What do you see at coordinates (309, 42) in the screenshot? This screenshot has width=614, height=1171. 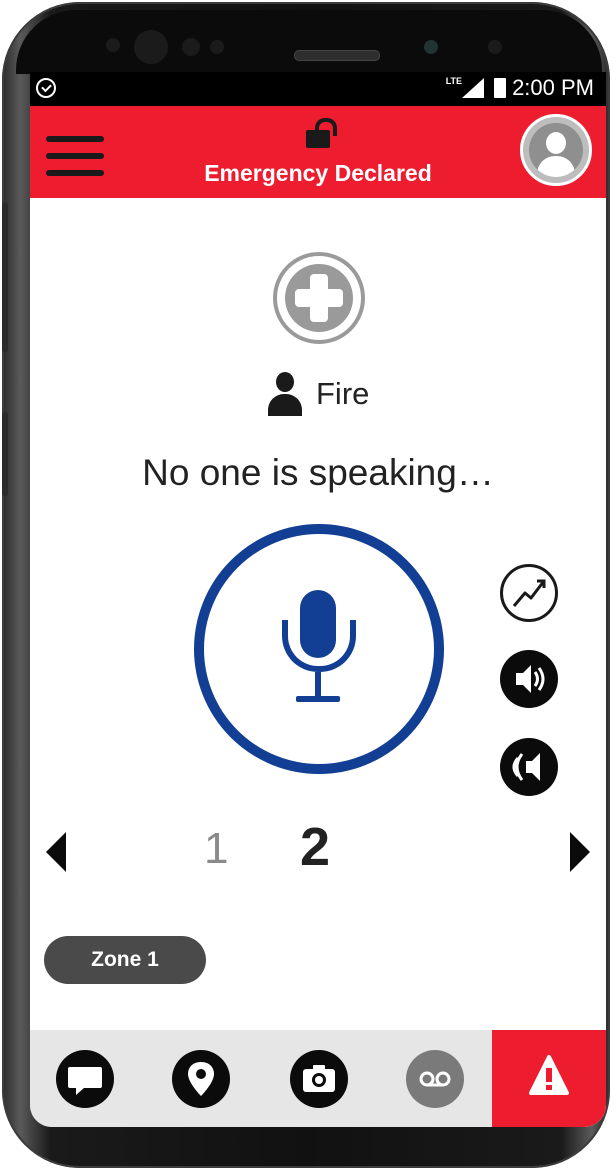 I see `top-bezel` at bounding box center [309, 42].